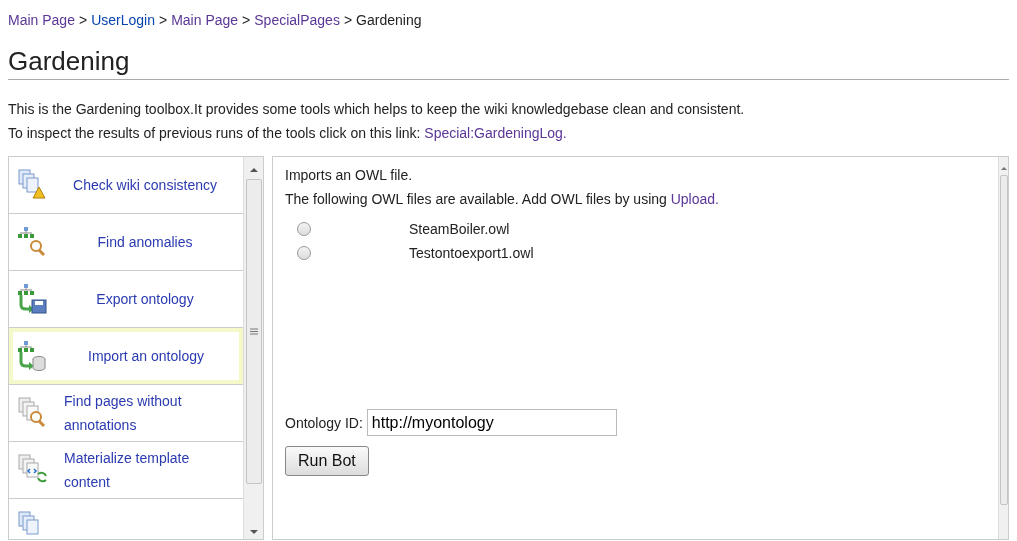  What do you see at coordinates (349, 175) in the screenshot?
I see `description-text: Imports an OWL file.` at bounding box center [349, 175].